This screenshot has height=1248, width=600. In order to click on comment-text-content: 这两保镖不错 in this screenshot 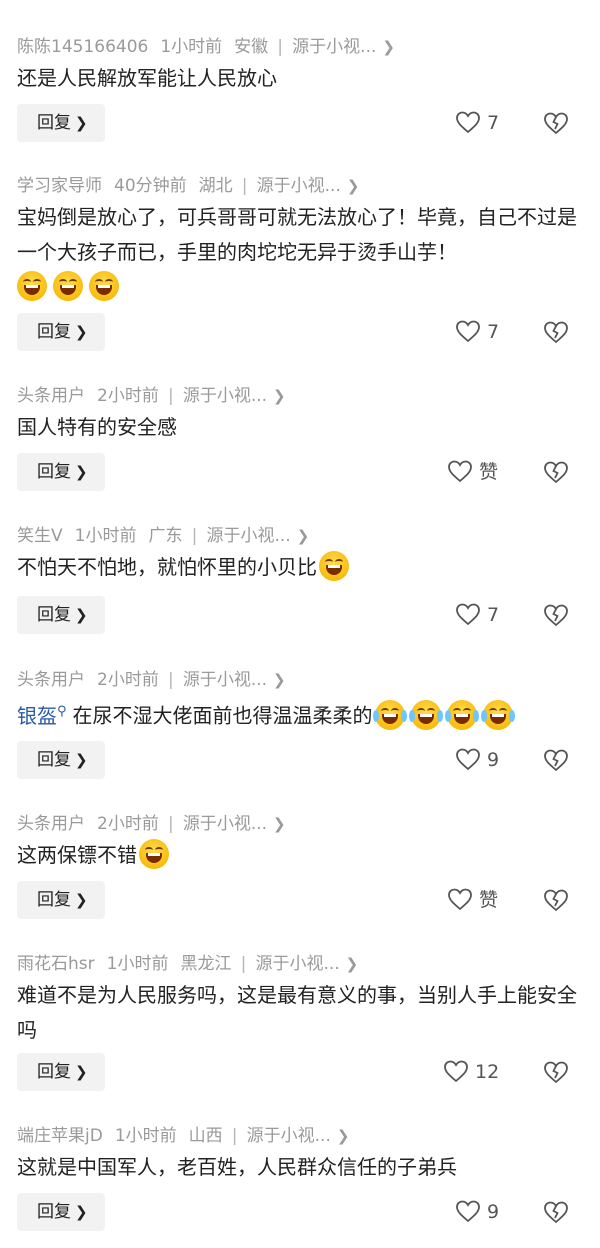, I will do `click(77, 855)`.